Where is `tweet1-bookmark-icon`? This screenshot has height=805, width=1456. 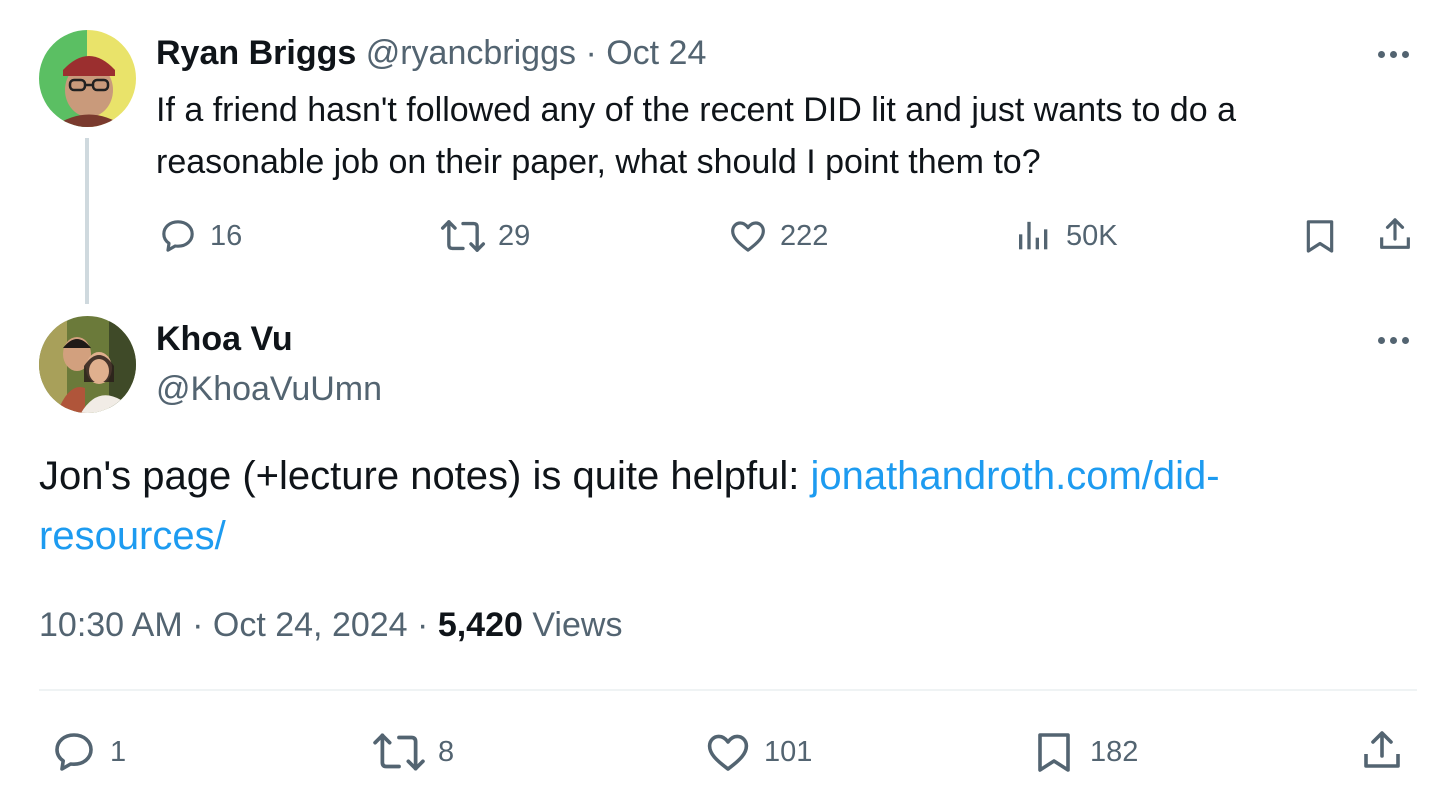
tweet1-bookmark-icon is located at coordinates (1320, 238).